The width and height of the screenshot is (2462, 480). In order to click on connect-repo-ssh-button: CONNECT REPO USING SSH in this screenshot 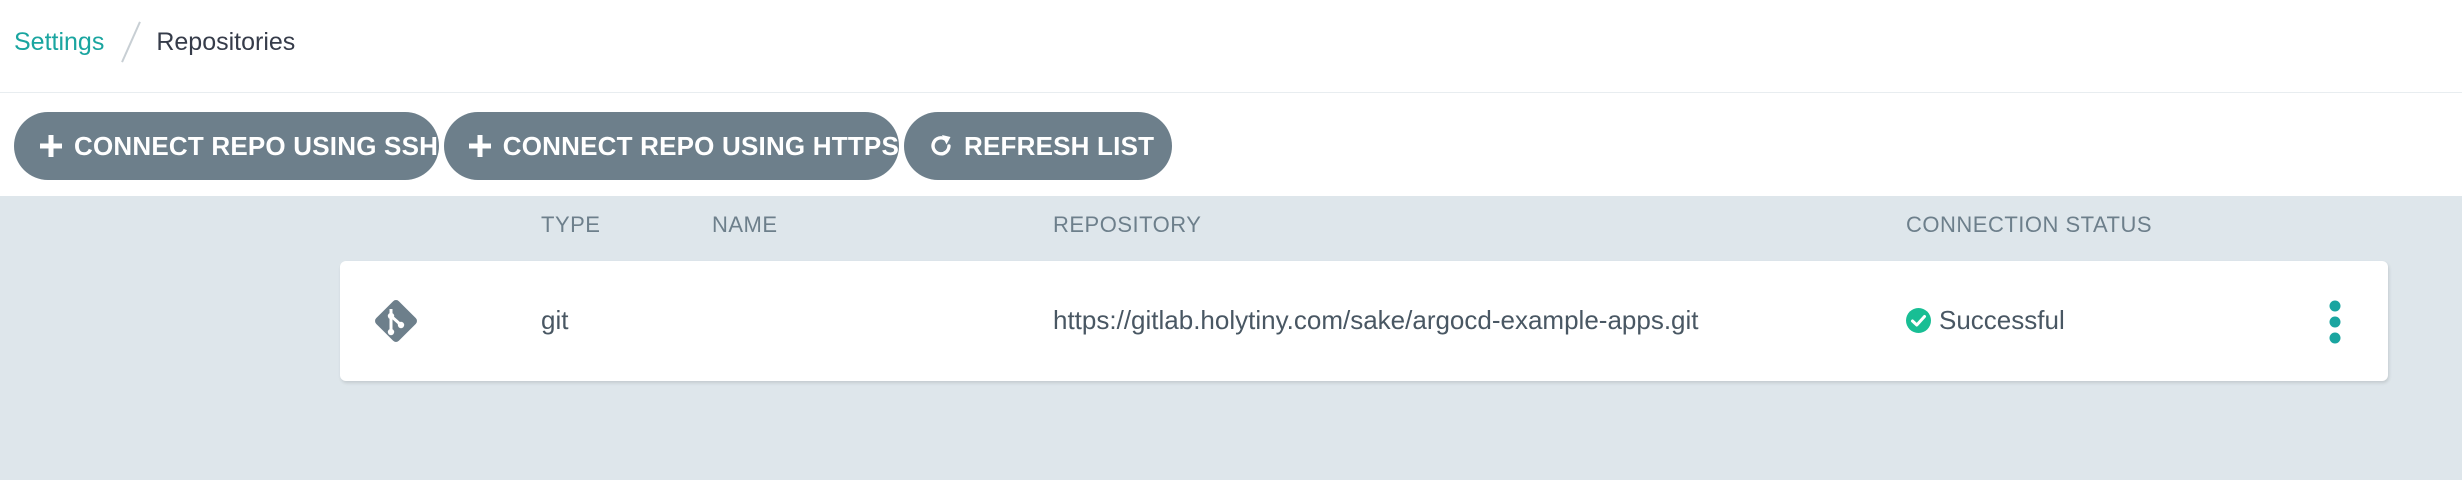, I will do `click(226, 146)`.